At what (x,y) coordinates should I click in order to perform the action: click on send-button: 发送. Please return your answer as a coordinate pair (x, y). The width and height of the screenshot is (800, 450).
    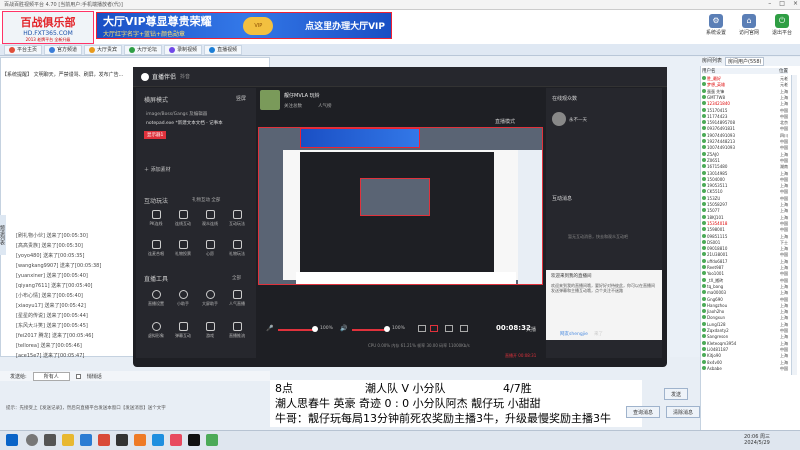
    Looking at the image, I should click on (676, 394).